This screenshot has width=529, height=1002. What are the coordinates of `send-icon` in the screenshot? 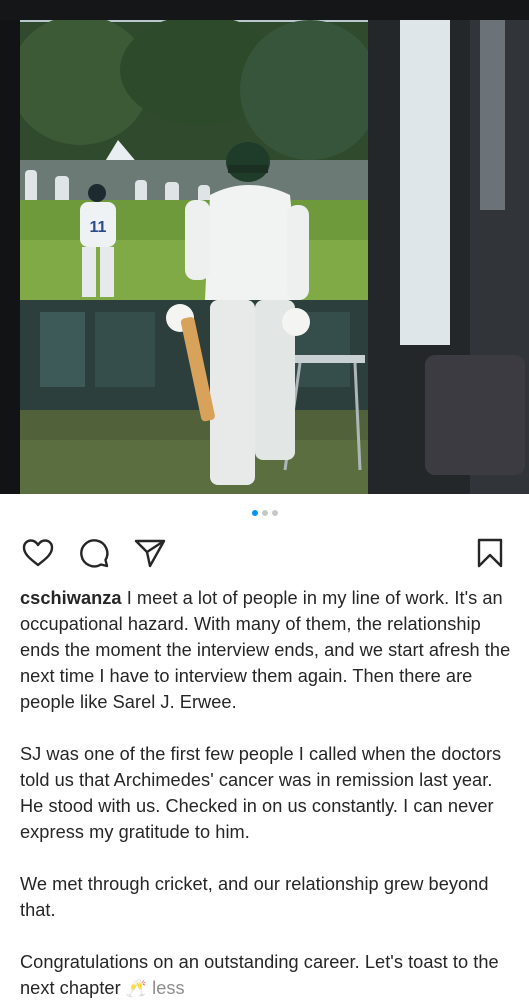 It's located at (150, 553).